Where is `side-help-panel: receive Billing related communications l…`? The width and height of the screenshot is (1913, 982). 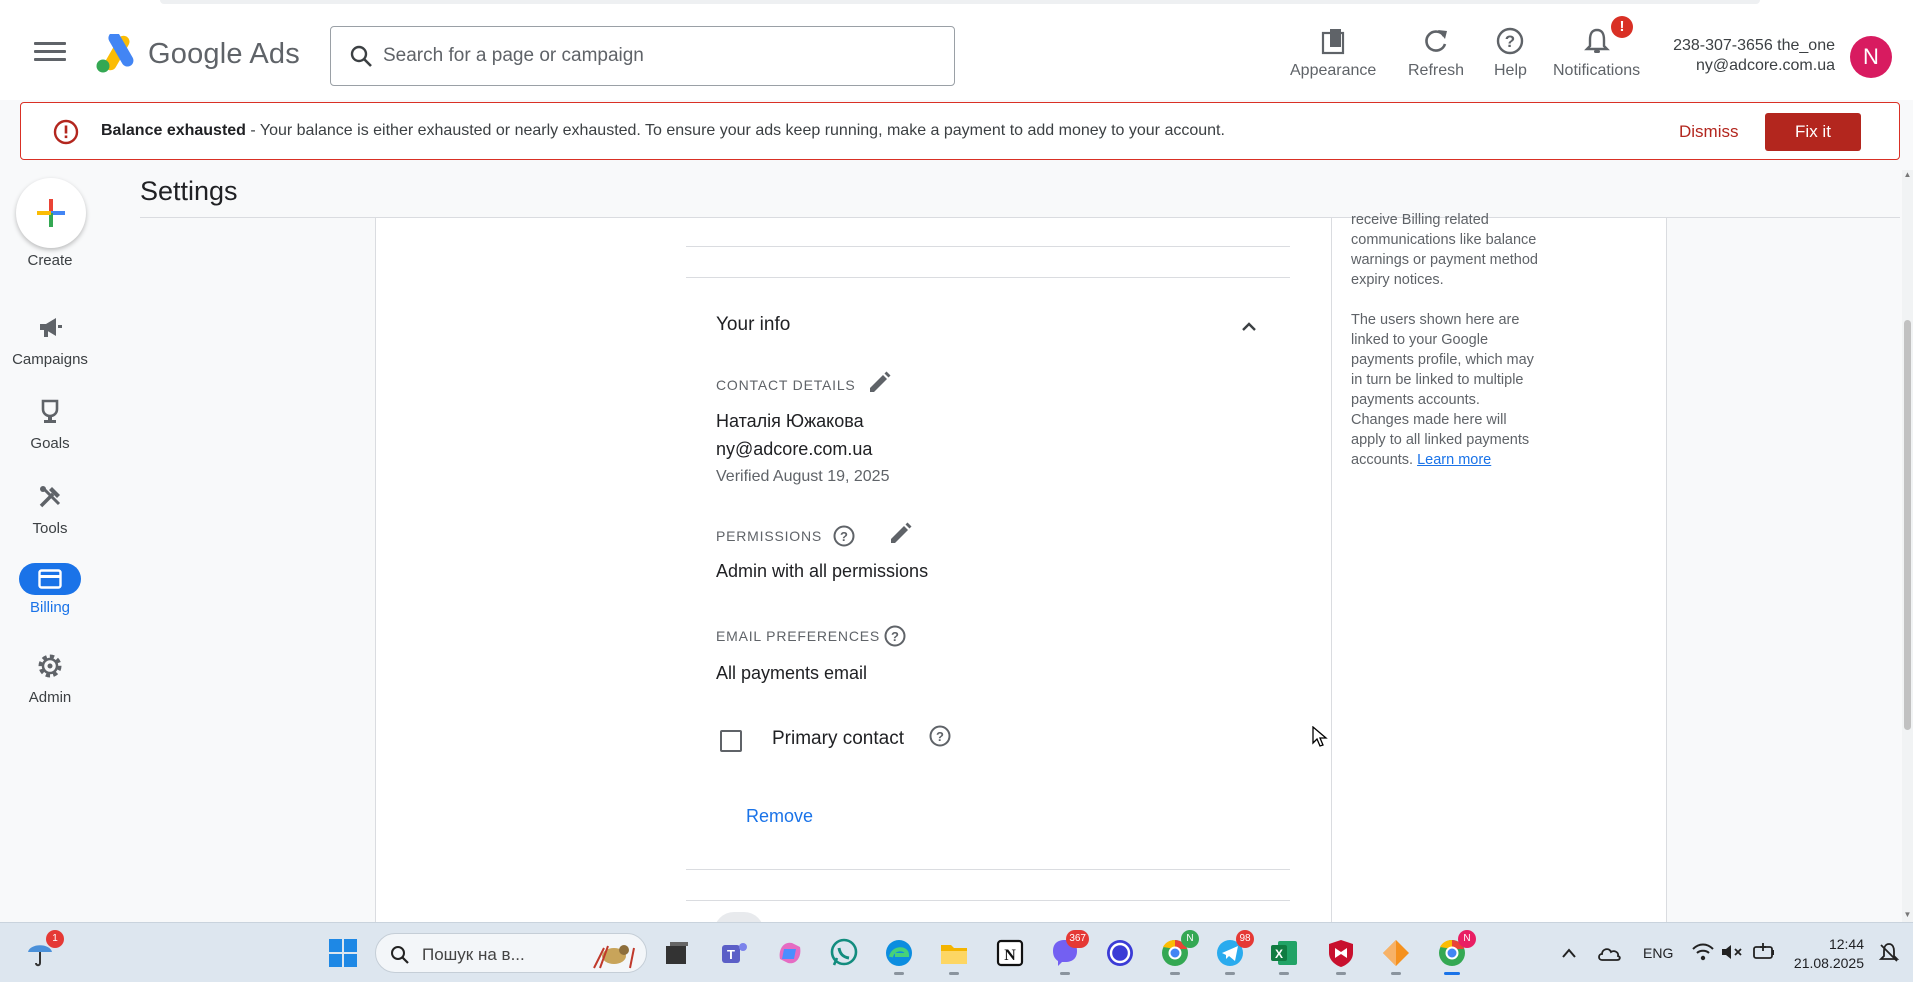 side-help-panel: receive Billing related communications l… is located at coordinates (1446, 350).